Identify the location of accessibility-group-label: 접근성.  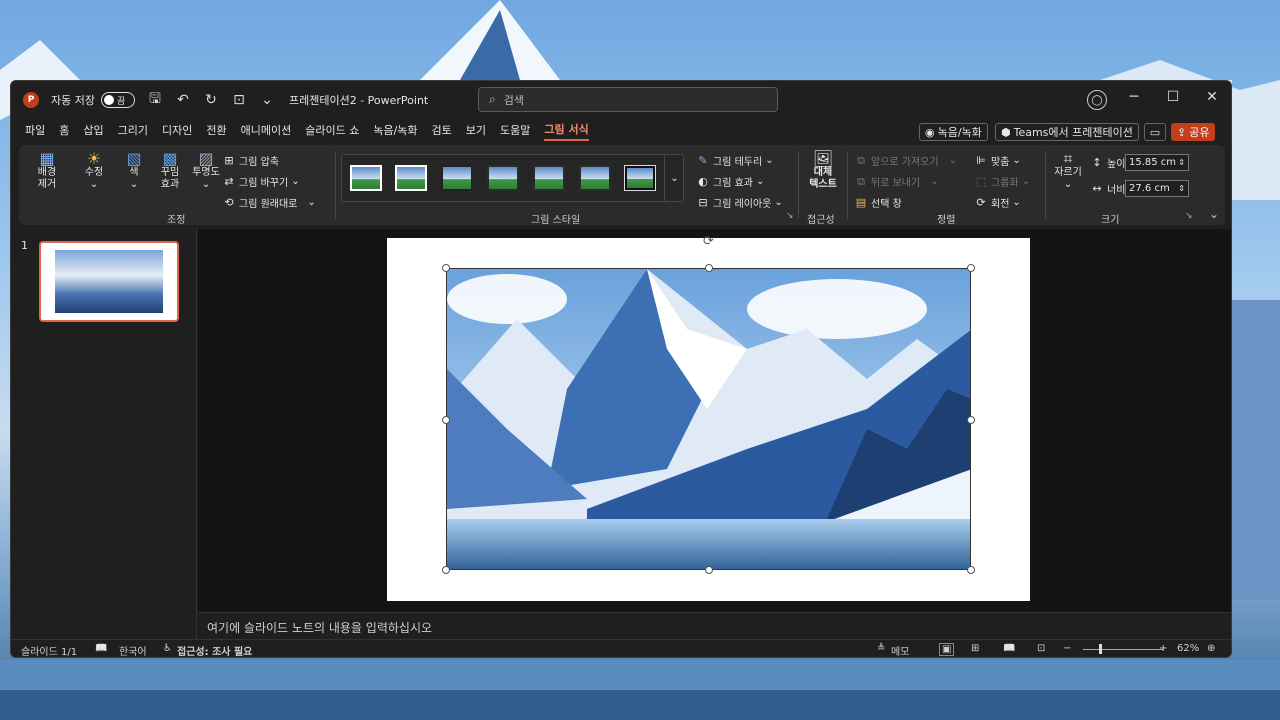
(821, 220).